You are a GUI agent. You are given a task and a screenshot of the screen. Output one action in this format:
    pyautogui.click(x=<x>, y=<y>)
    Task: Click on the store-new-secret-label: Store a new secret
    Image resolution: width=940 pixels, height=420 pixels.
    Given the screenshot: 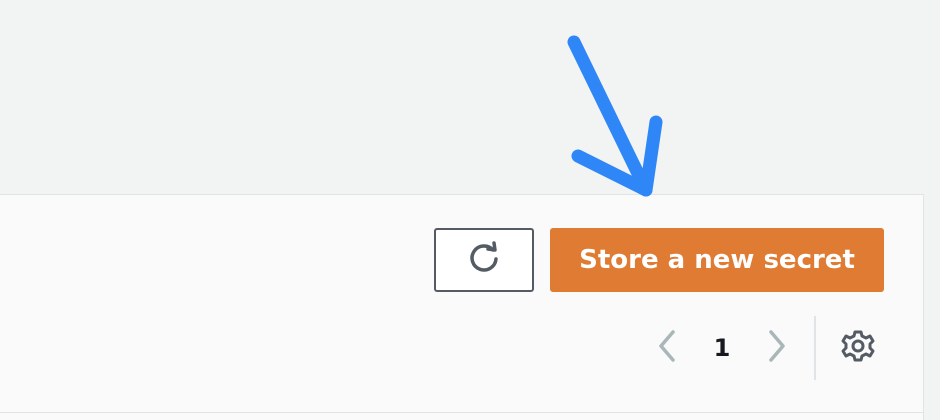 What is the action you would take?
    pyautogui.click(x=717, y=260)
    